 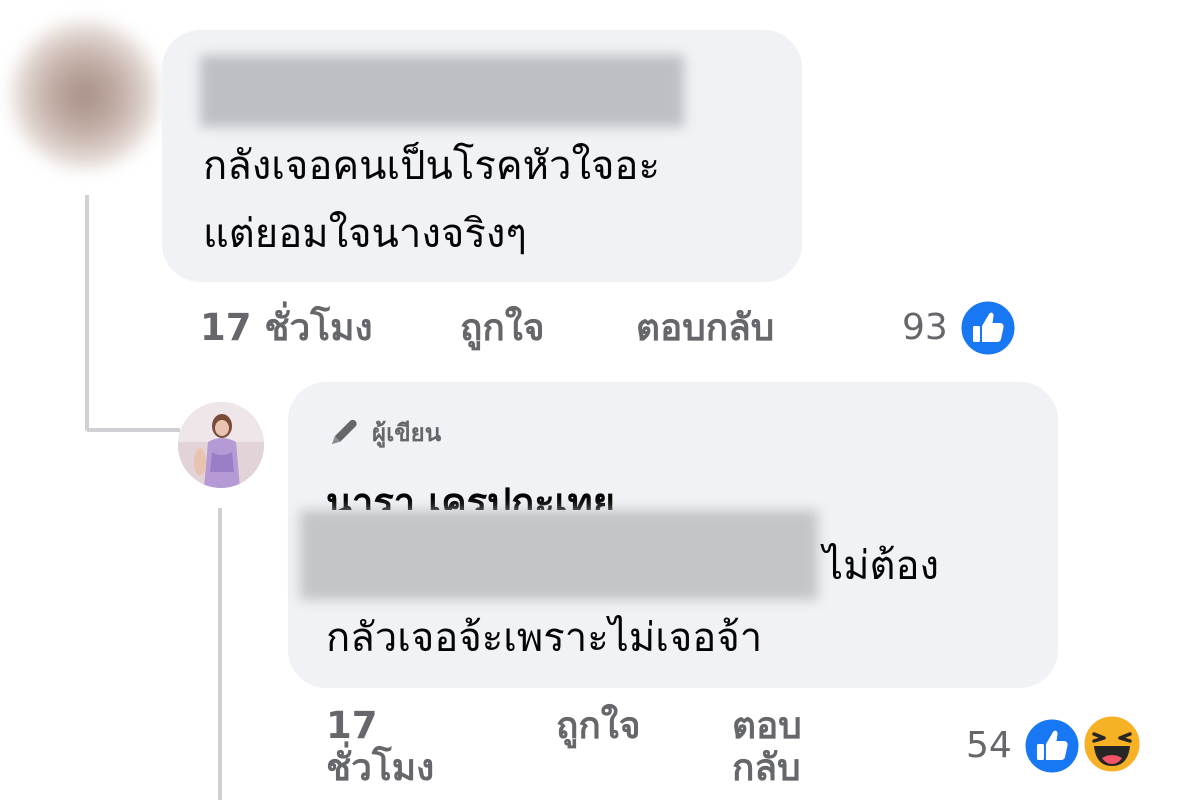 I want to click on reaction-count: 93, so click(x=925, y=328).